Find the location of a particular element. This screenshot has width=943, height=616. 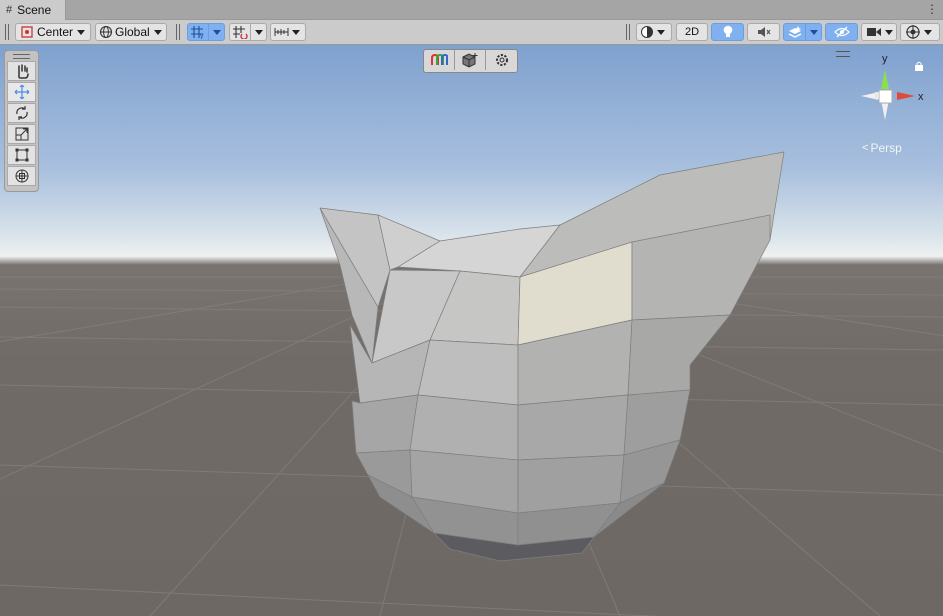

lighting-button is located at coordinates (727, 32).